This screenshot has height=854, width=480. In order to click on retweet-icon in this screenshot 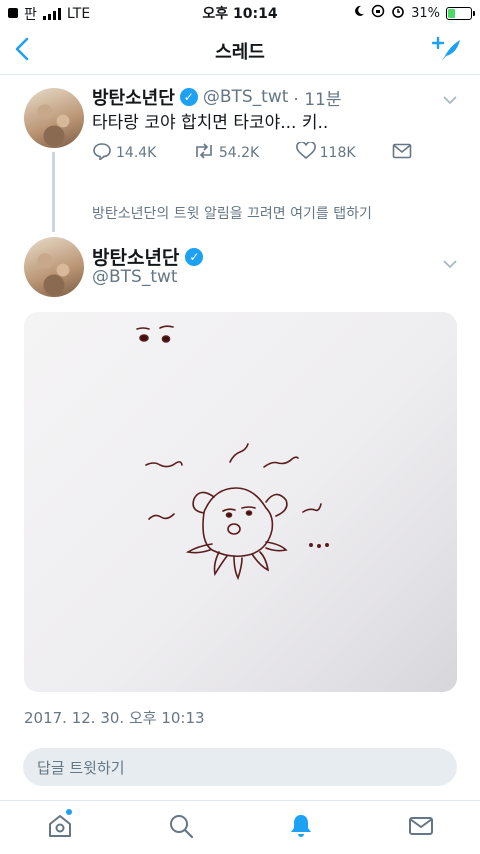, I will do `click(204, 153)`.